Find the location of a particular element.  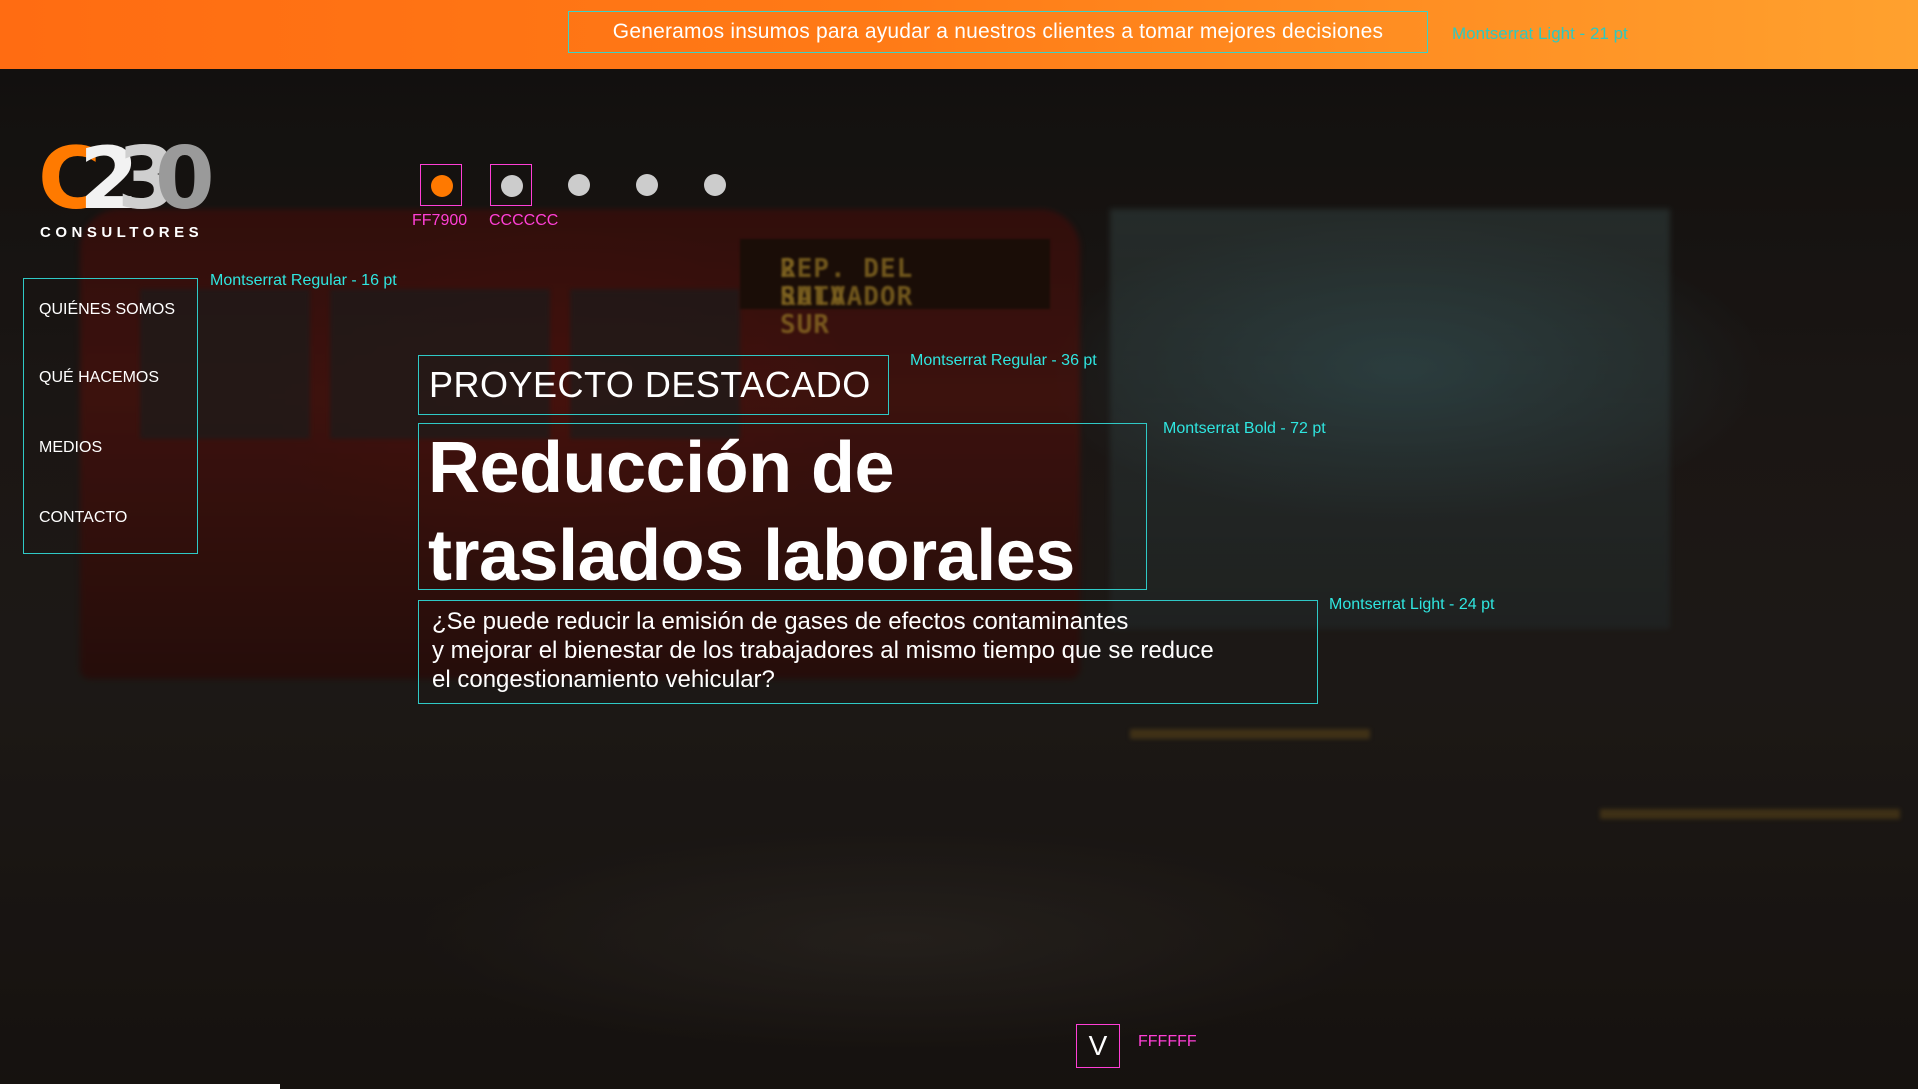

dot-orange is located at coordinates (442, 186).